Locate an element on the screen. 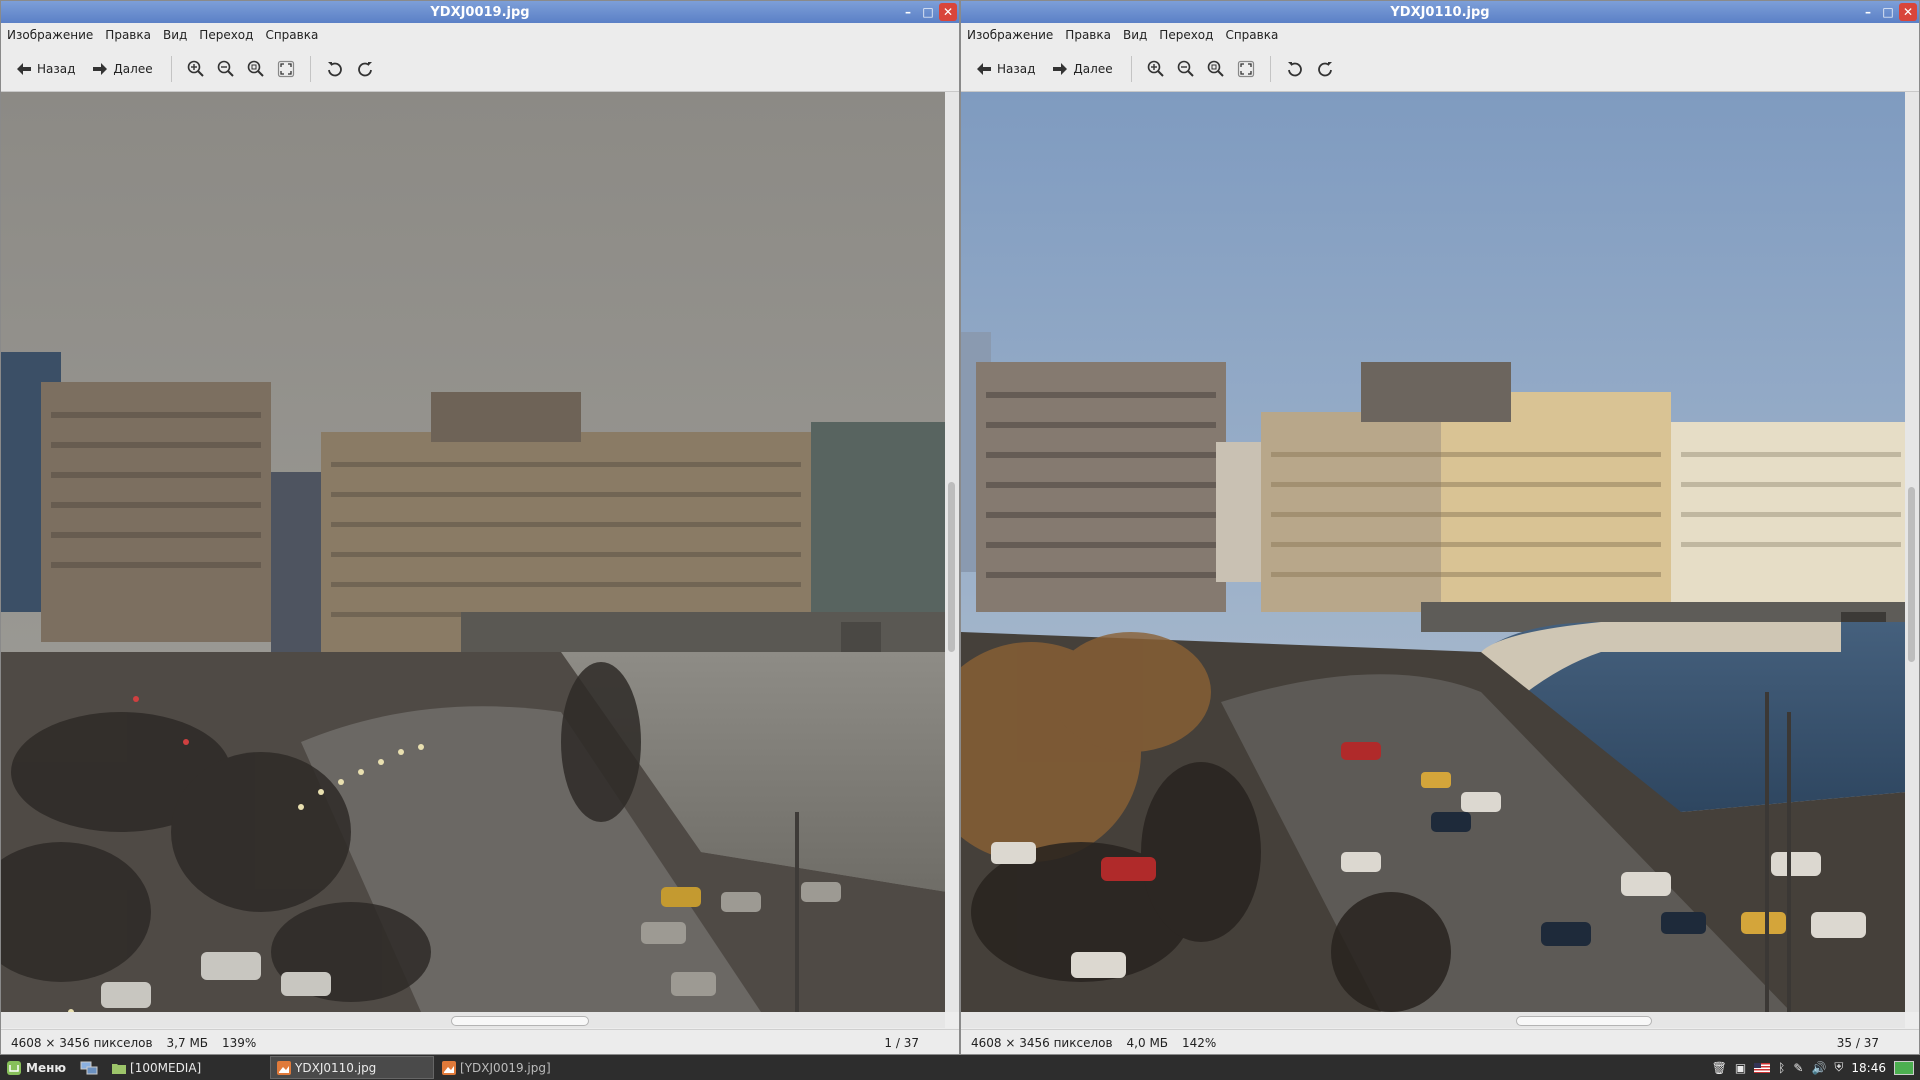  mint-logo-icon is located at coordinates (14, 1067).